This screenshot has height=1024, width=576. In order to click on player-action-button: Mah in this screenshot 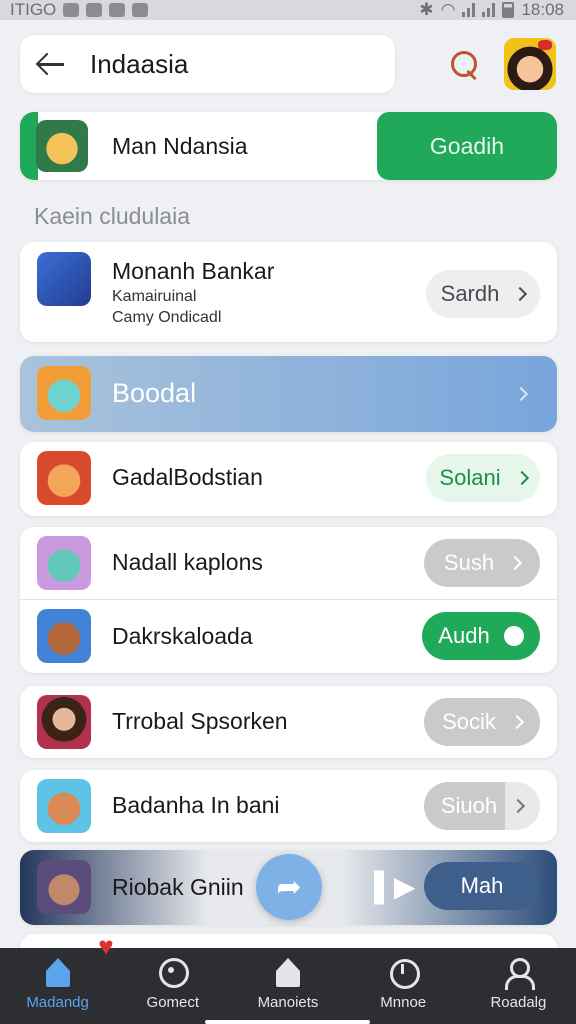, I will do `click(482, 886)`.